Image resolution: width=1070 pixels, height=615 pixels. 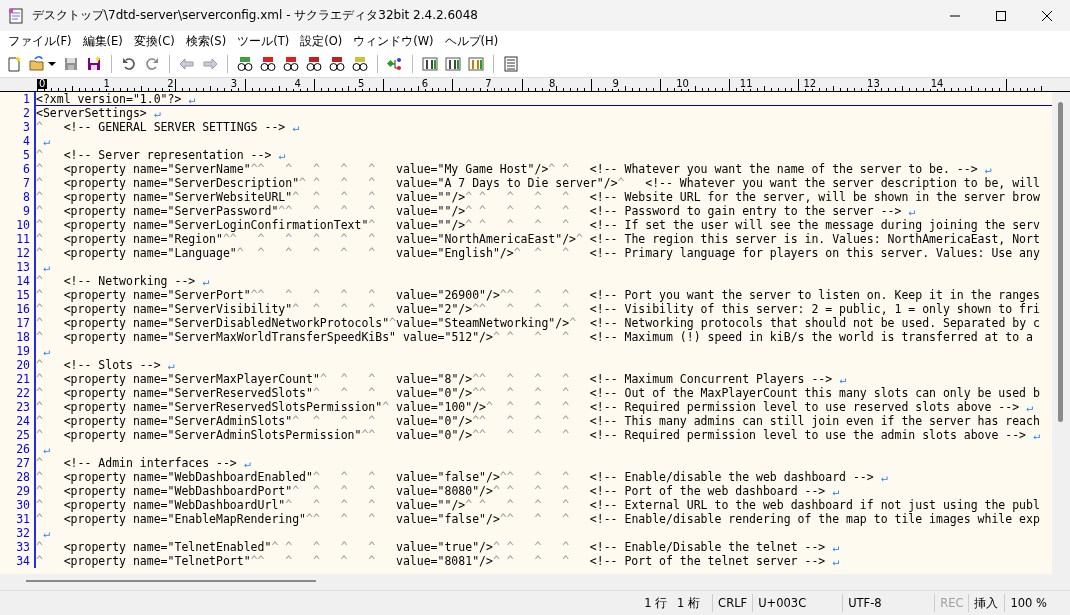 What do you see at coordinates (455, 253) in the screenshot?
I see `code-text: value="English"/>` at bounding box center [455, 253].